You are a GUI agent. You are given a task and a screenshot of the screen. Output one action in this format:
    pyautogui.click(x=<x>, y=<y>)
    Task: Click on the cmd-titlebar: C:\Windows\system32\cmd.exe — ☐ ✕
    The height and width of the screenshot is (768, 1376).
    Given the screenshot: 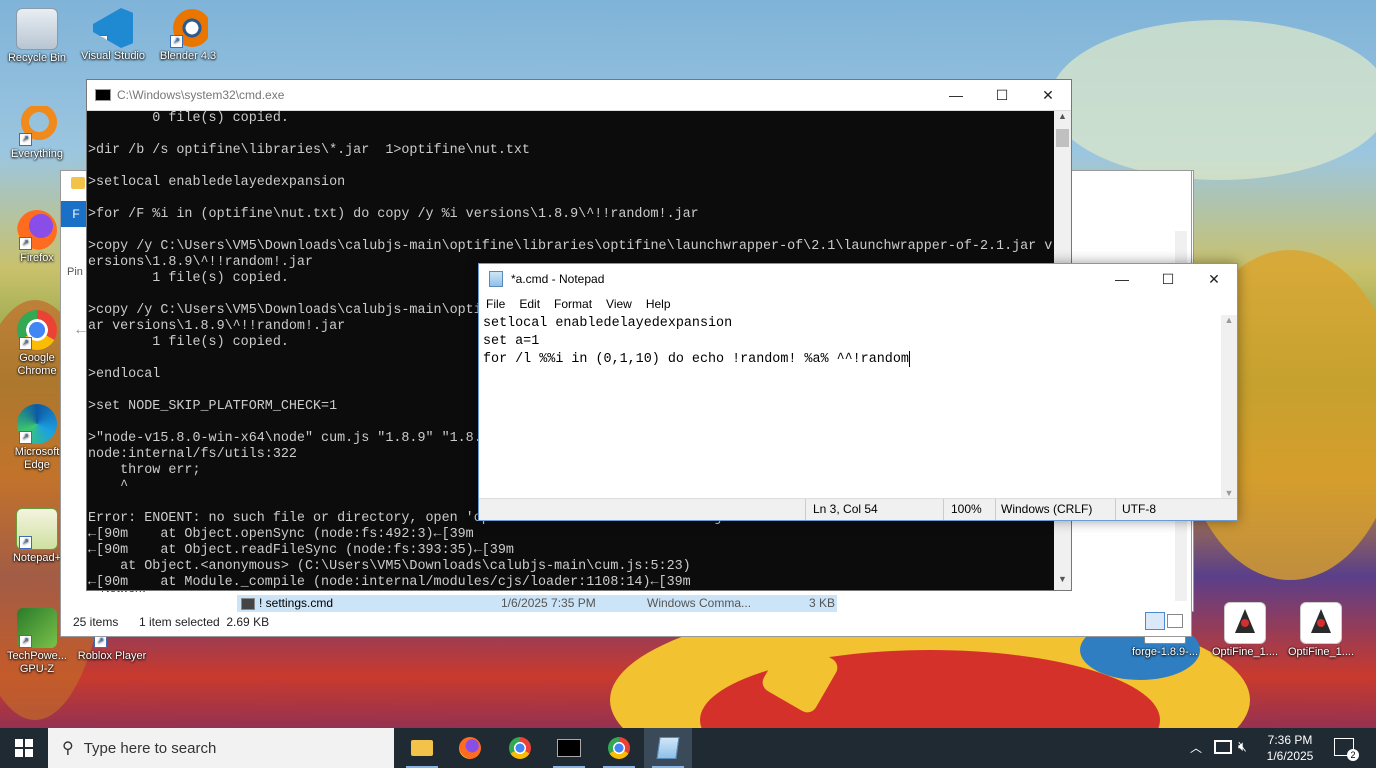 What is the action you would take?
    pyautogui.click(x=579, y=95)
    